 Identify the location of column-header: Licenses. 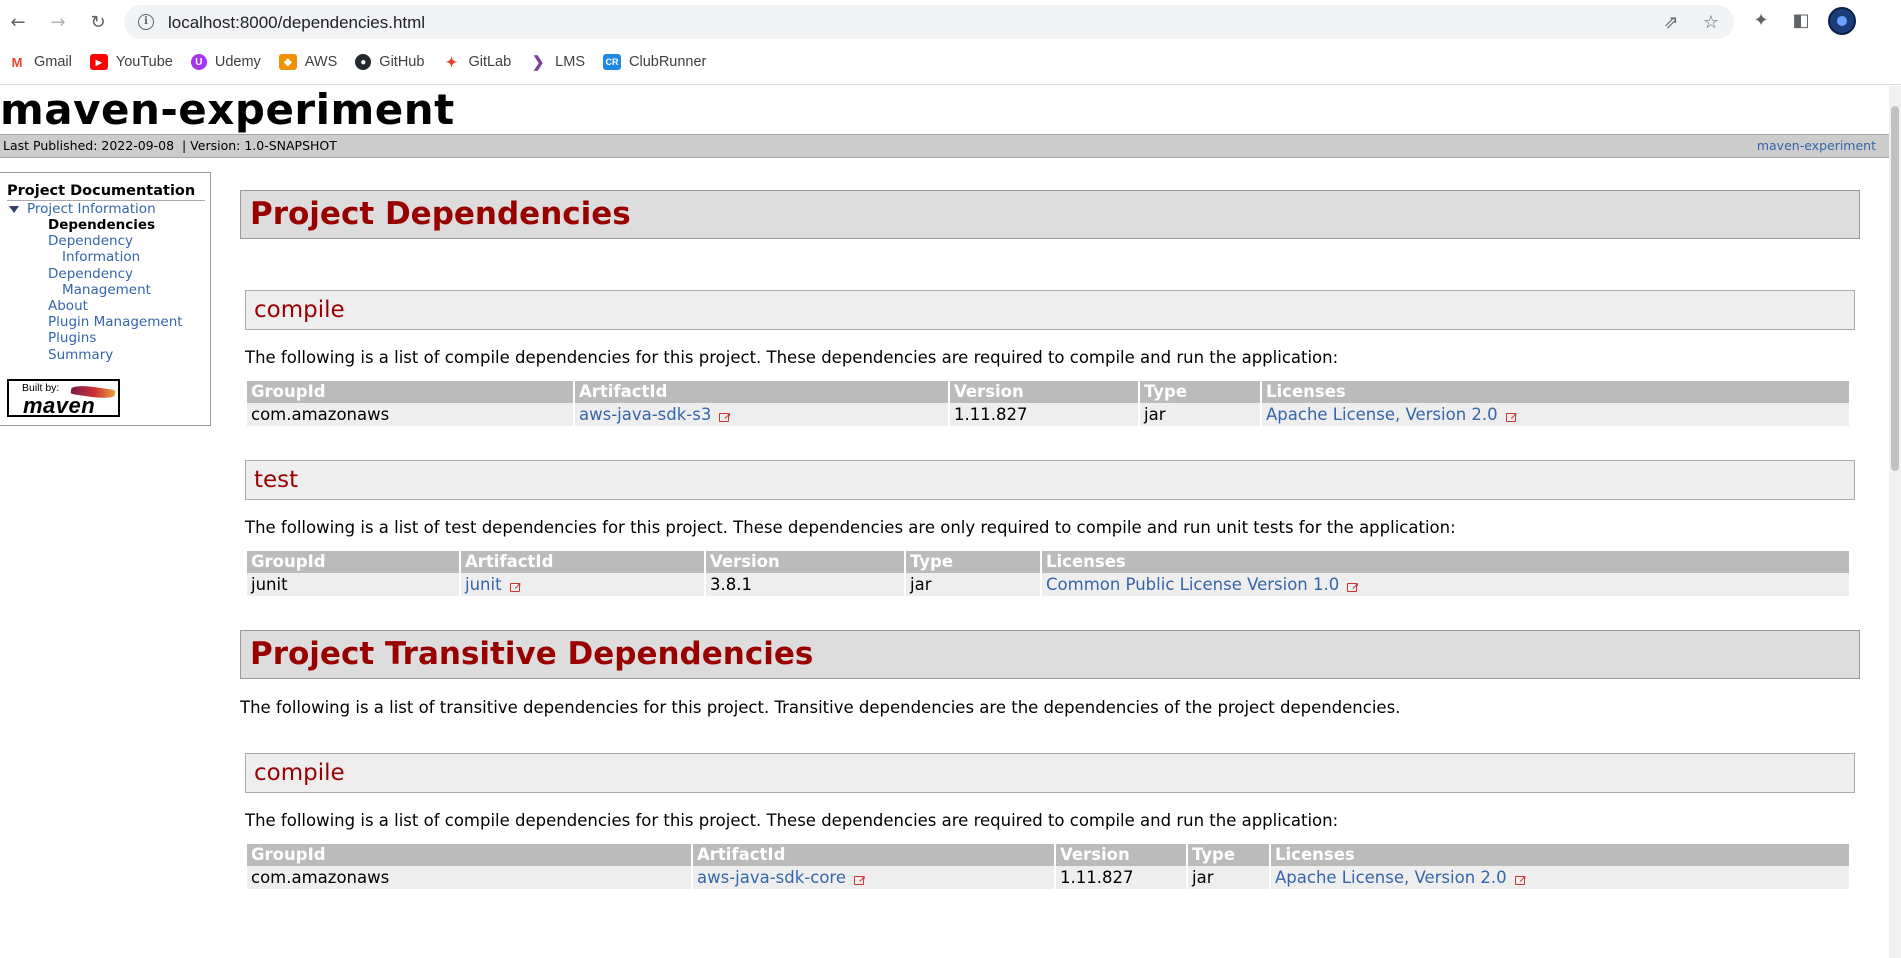
(1555, 392).